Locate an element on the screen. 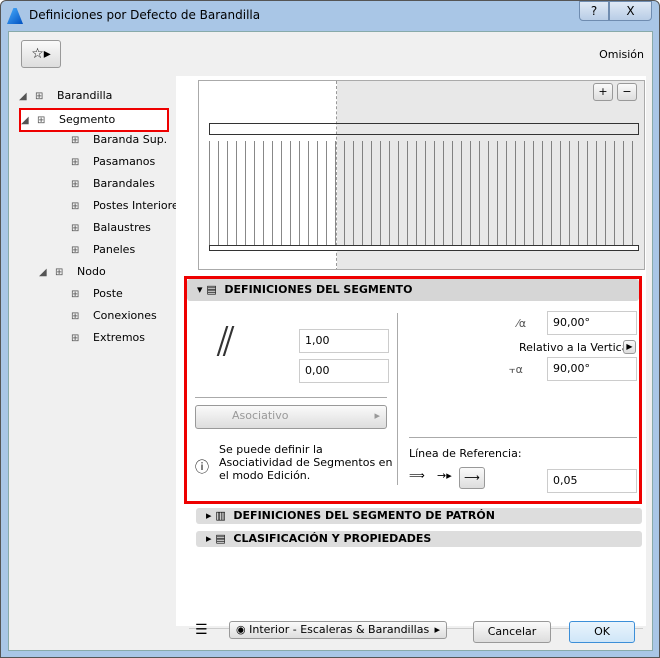  close-button: X is located at coordinates (630, 11).